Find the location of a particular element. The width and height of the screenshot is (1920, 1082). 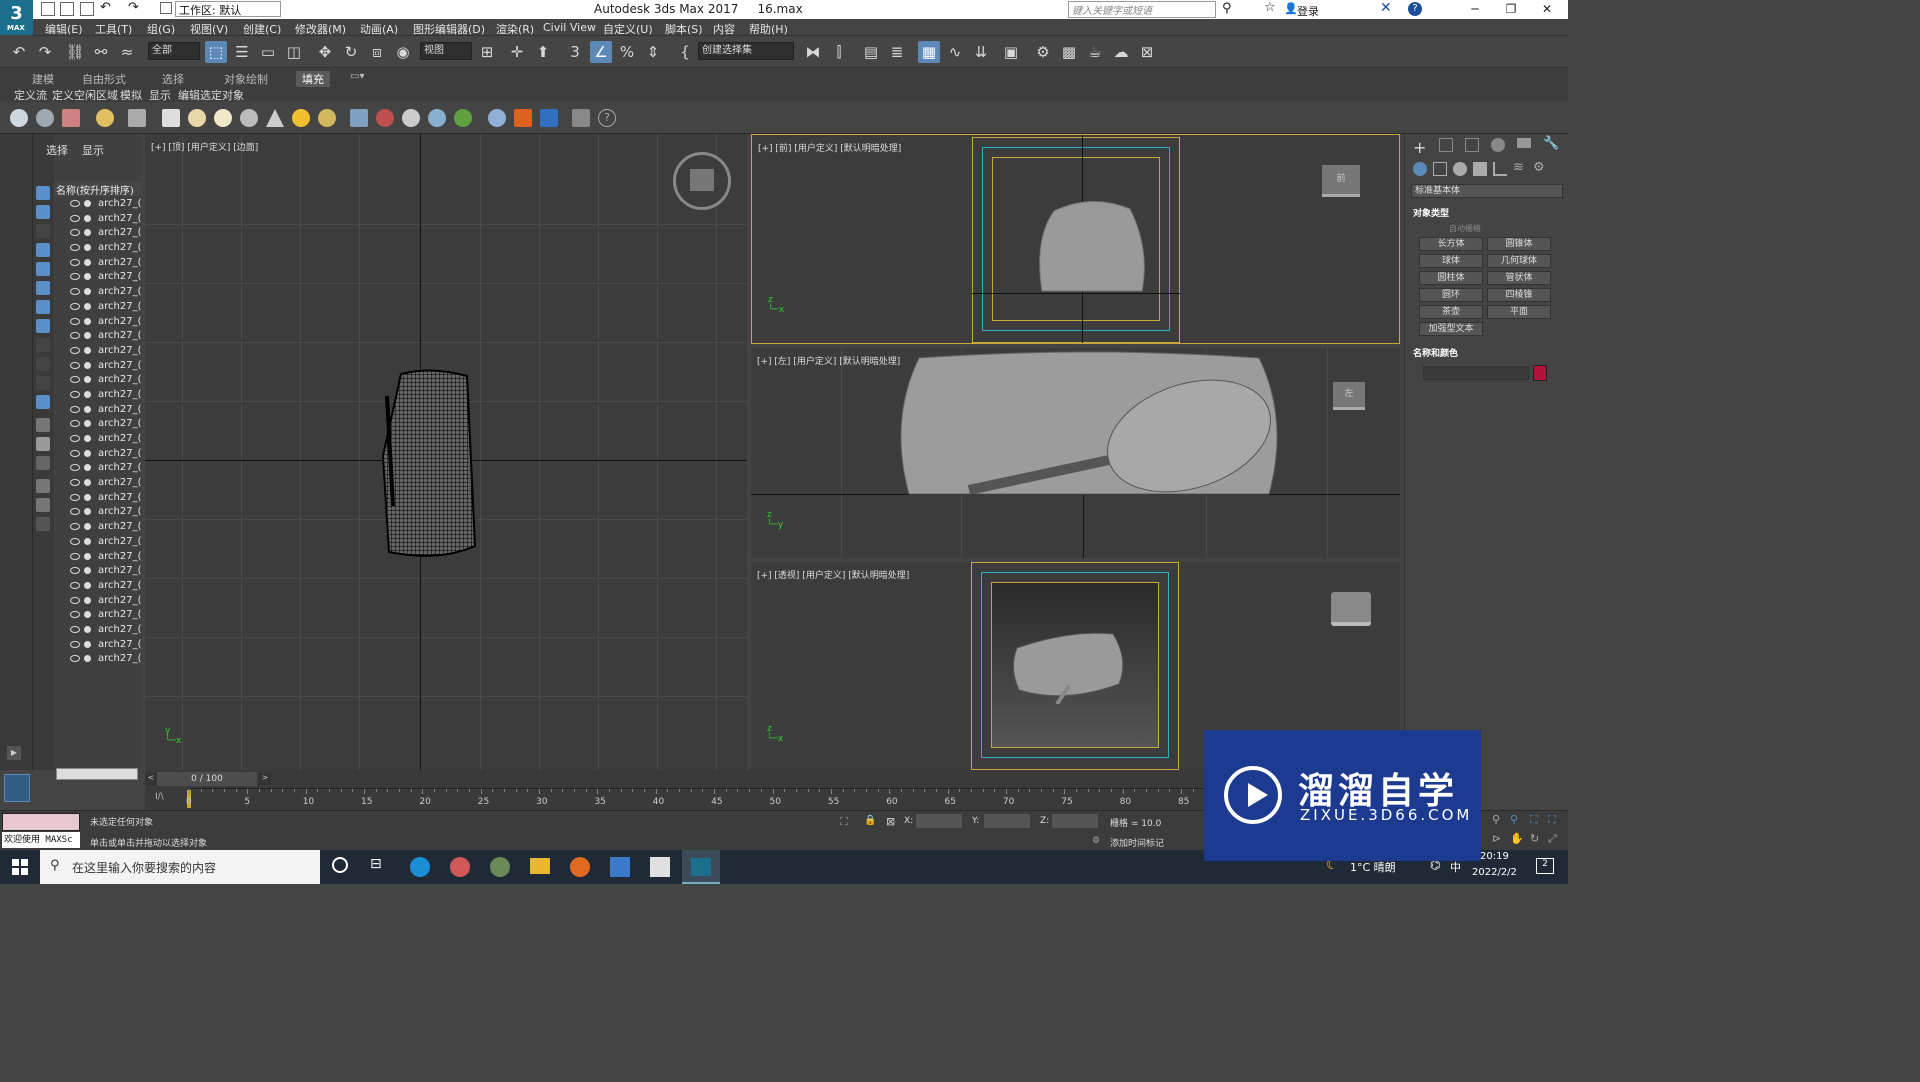

hemisphere-icon is located at coordinates (197, 118).